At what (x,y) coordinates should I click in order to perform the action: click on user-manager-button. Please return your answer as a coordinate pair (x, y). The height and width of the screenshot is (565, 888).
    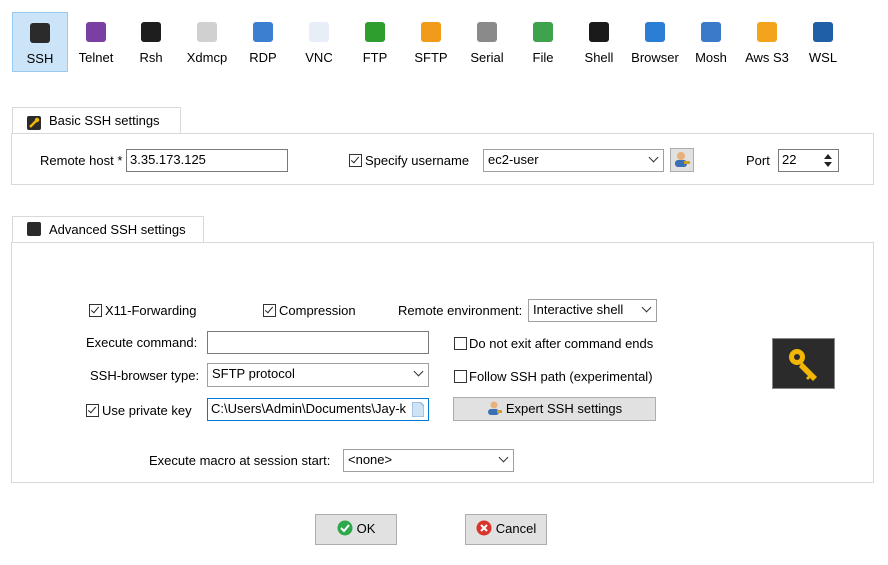
    Looking at the image, I should click on (682, 160).